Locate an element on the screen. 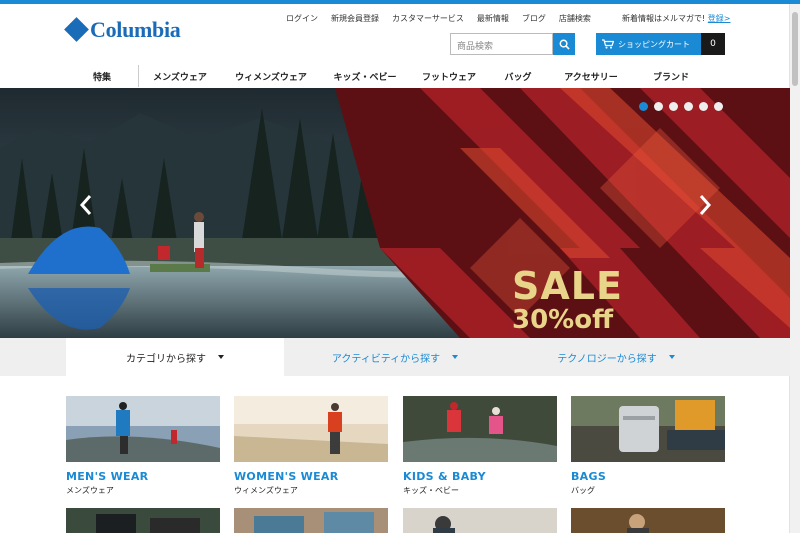 This screenshot has height=533, width=800. search-button is located at coordinates (564, 44).